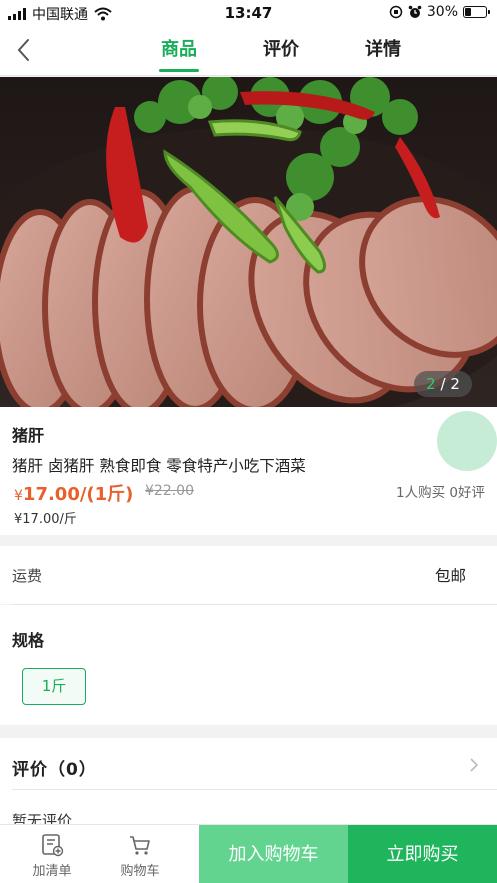 This screenshot has height=883, width=497. Describe the element at coordinates (450, 576) in the screenshot. I see `shipping-value: 包邮` at that location.